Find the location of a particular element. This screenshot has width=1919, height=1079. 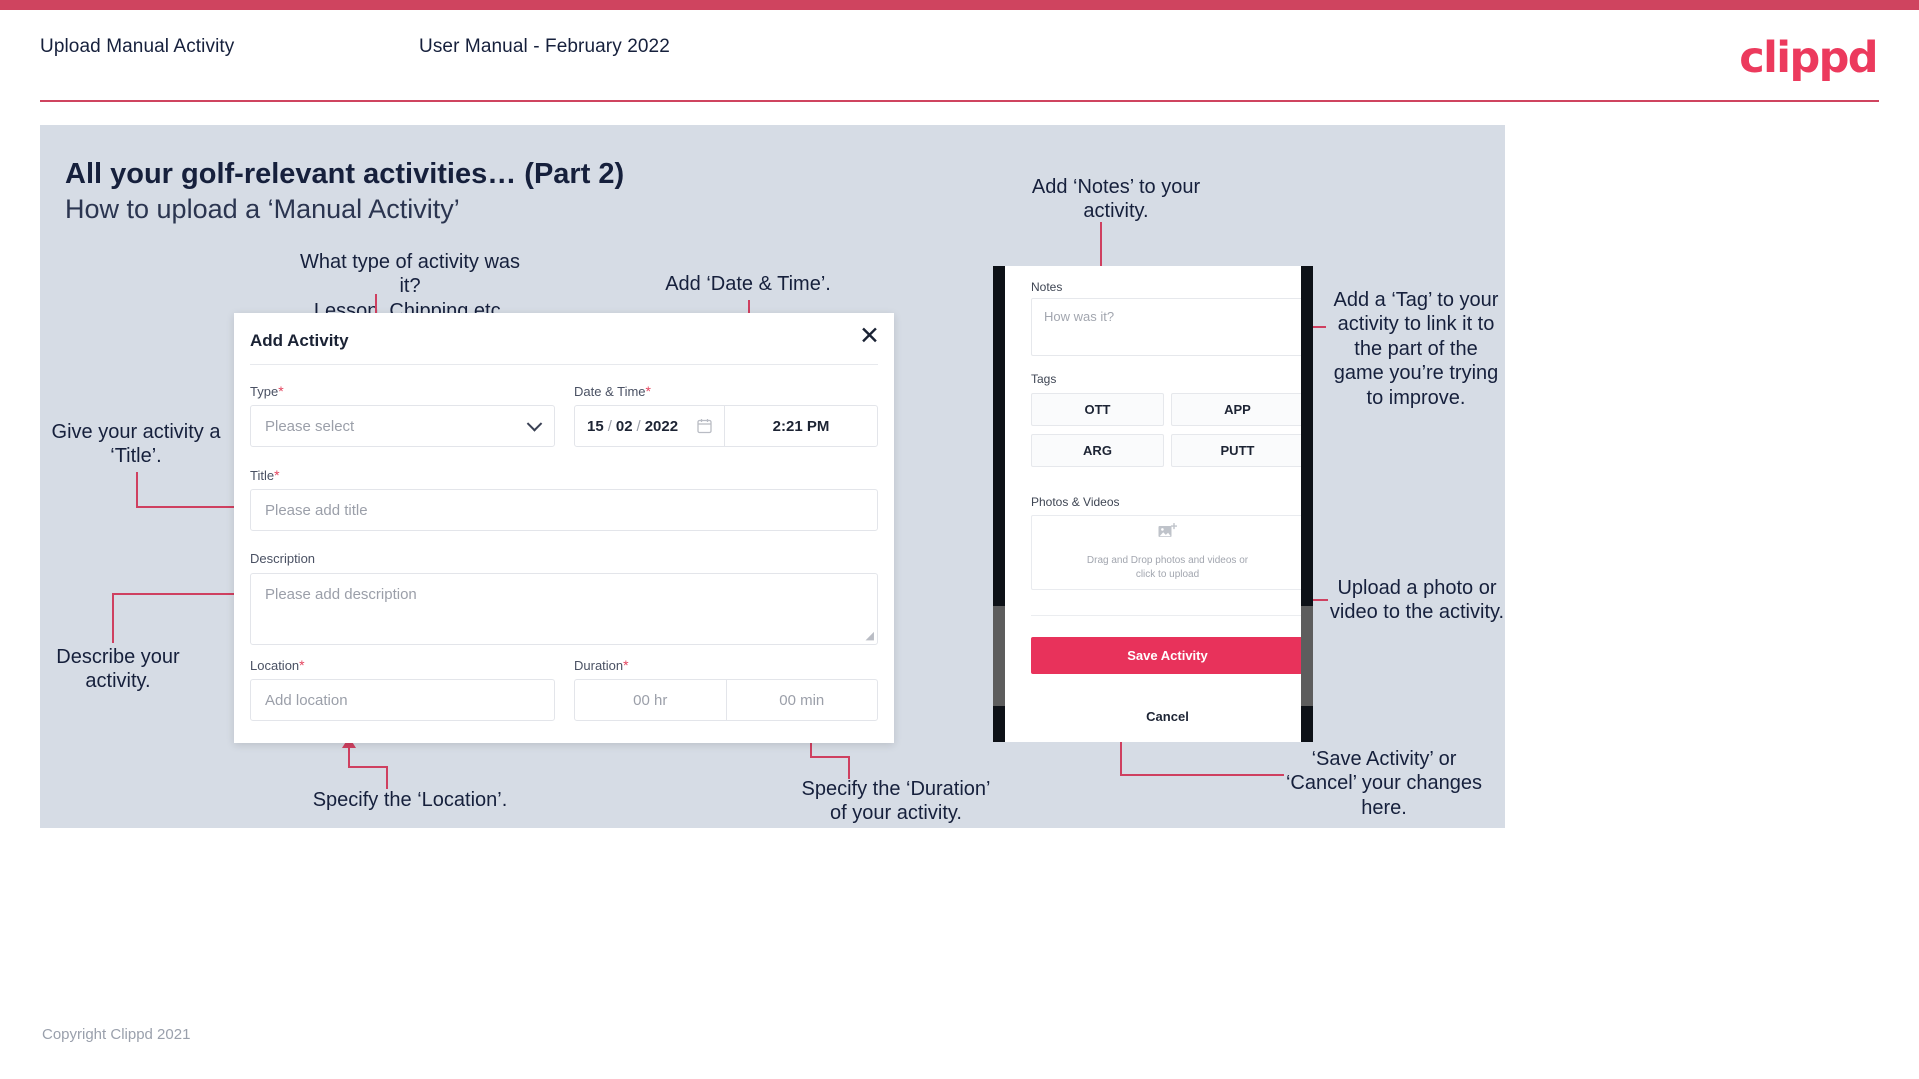

tag-button-app: APP is located at coordinates (1236, 409).